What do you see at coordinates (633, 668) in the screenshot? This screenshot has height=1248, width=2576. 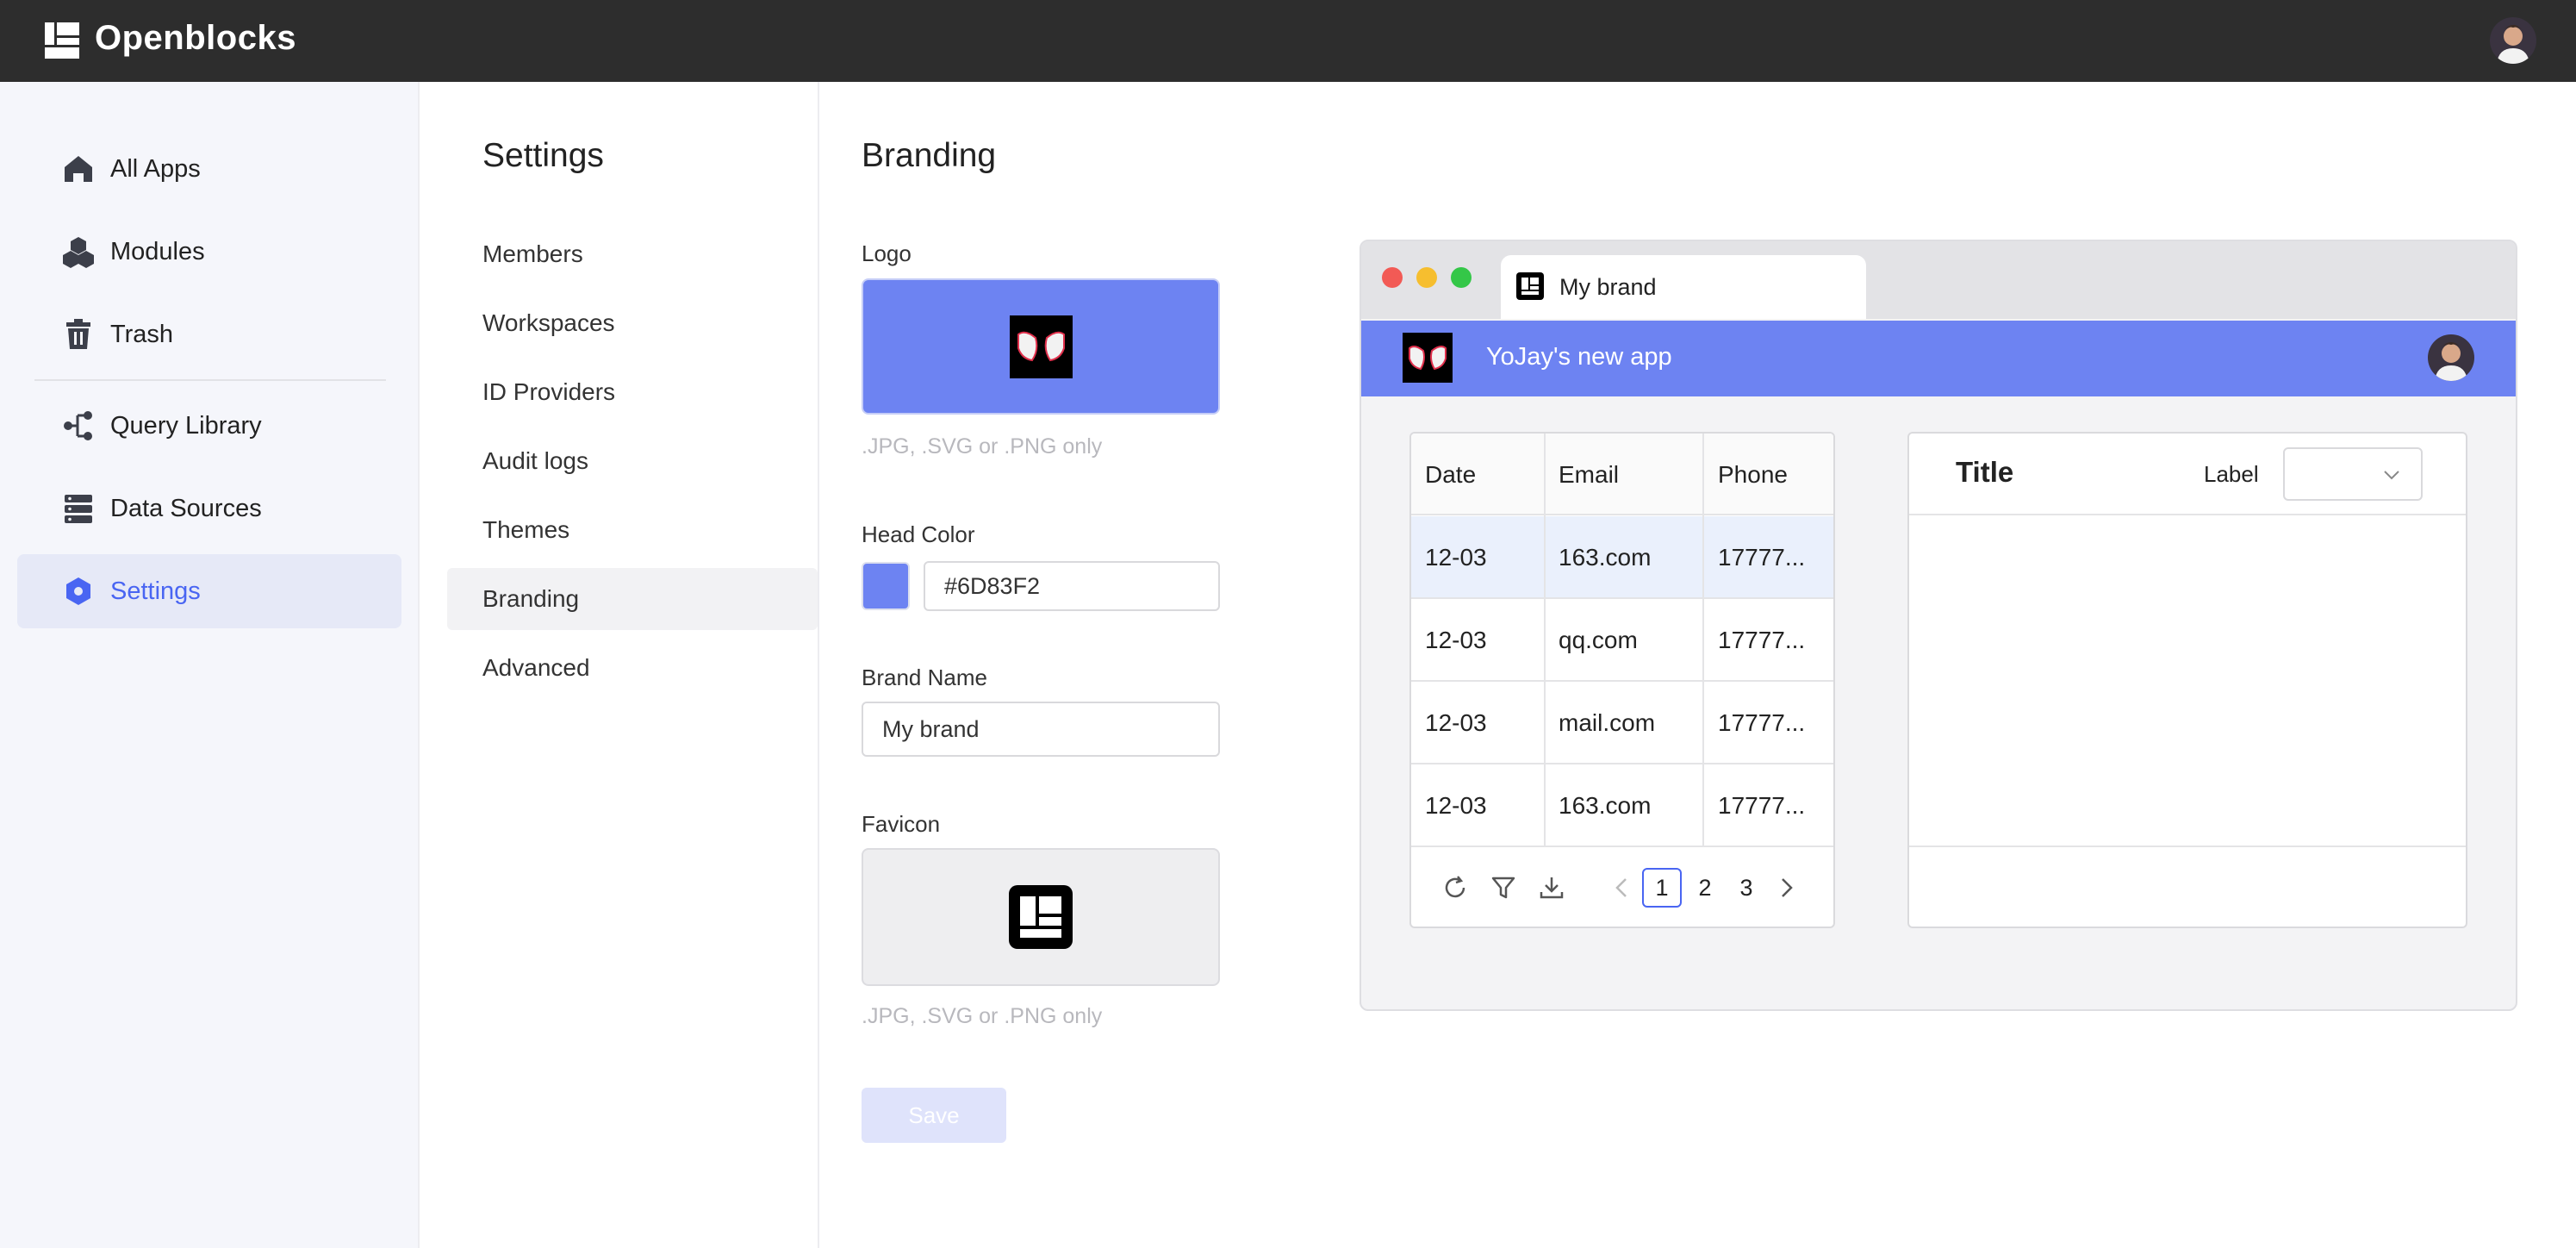 I see `settings-item-advanced: Advanced` at bounding box center [633, 668].